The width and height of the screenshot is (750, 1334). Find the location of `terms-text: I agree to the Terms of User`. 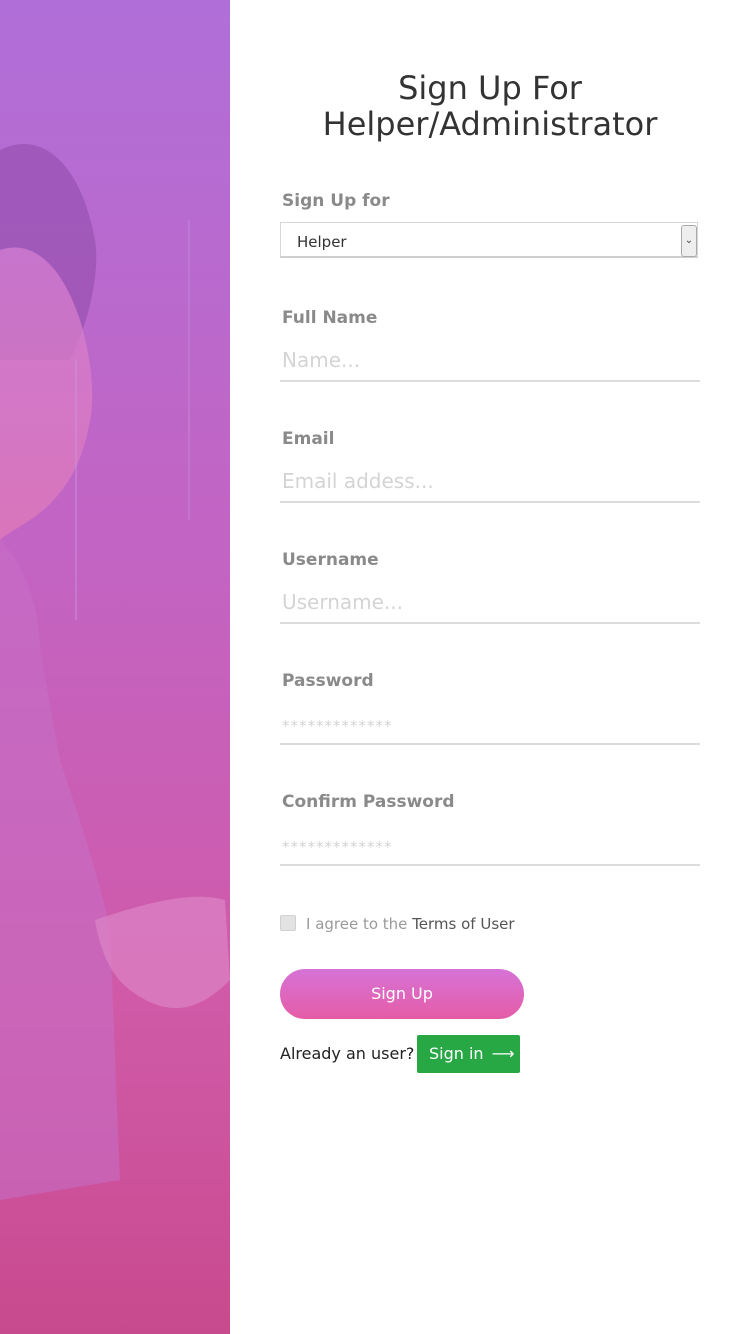

terms-text: I agree to the Terms of User is located at coordinates (410, 924).